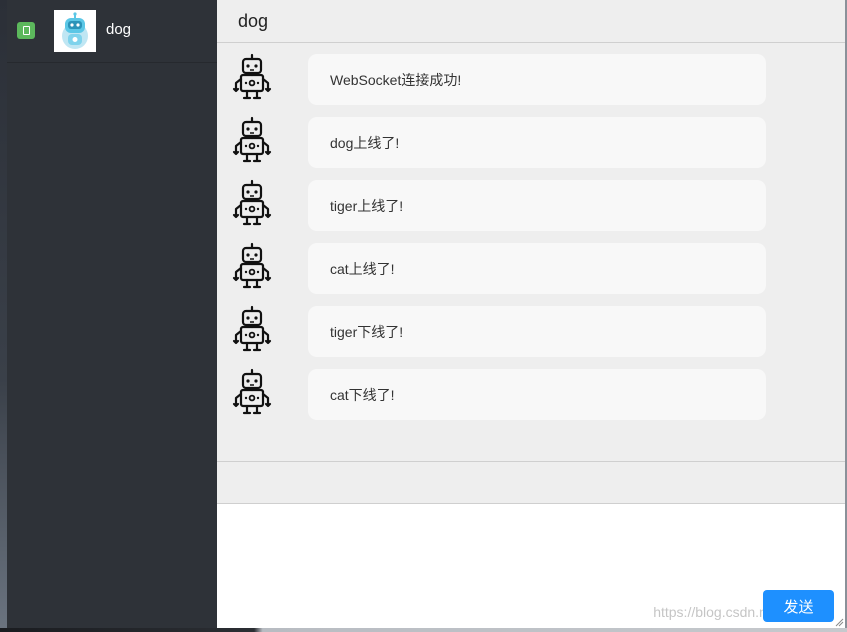 The width and height of the screenshot is (847, 632). Describe the element at coordinates (396, 79) in the screenshot. I see `message-text: WebSocket连接成功!` at that location.